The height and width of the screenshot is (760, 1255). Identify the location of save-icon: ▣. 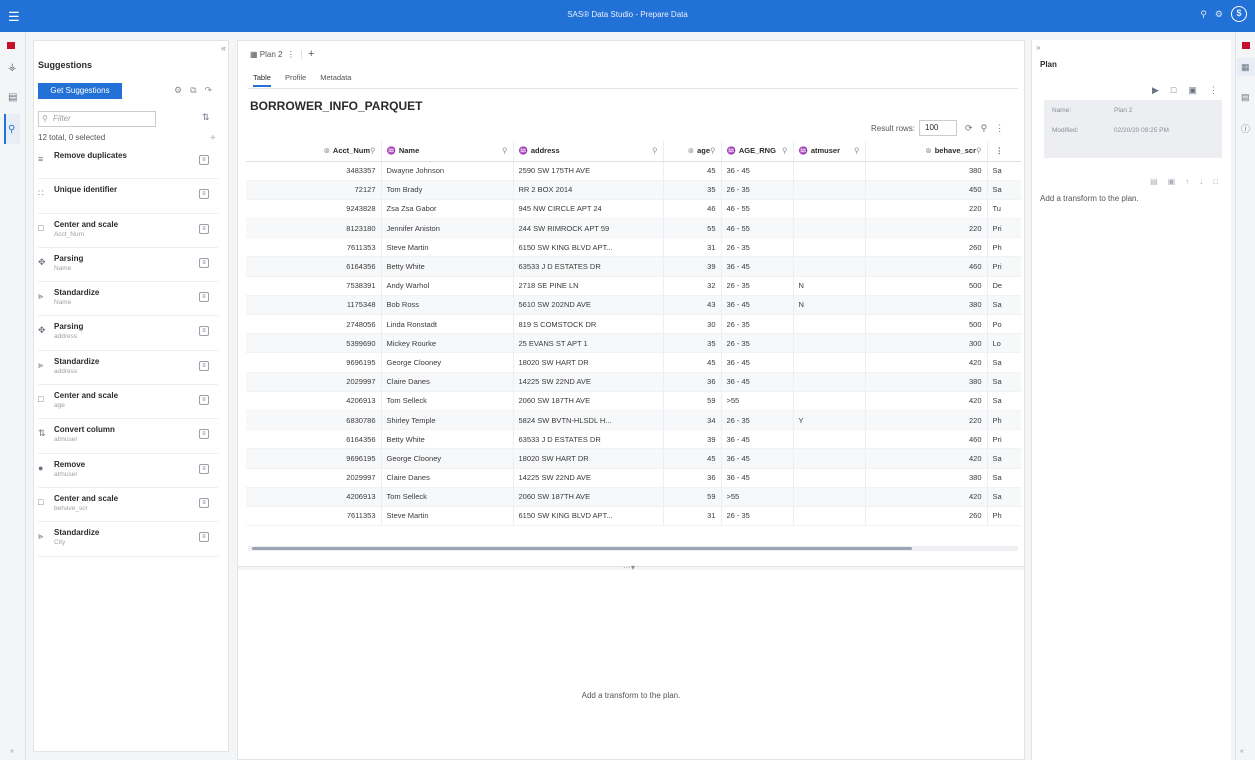
(1192, 90).